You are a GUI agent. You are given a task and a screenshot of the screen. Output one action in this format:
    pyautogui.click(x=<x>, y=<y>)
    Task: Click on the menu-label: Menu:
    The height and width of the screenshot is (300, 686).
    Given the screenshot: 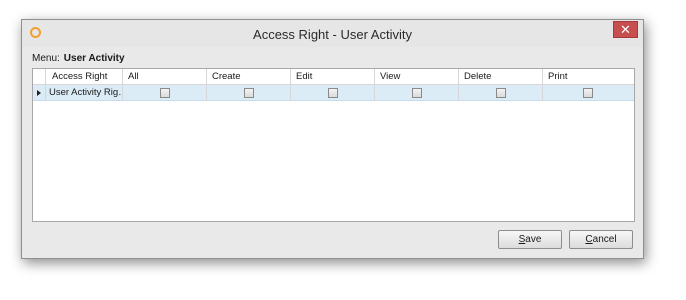 What is the action you would take?
    pyautogui.click(x=46, y=58)
    